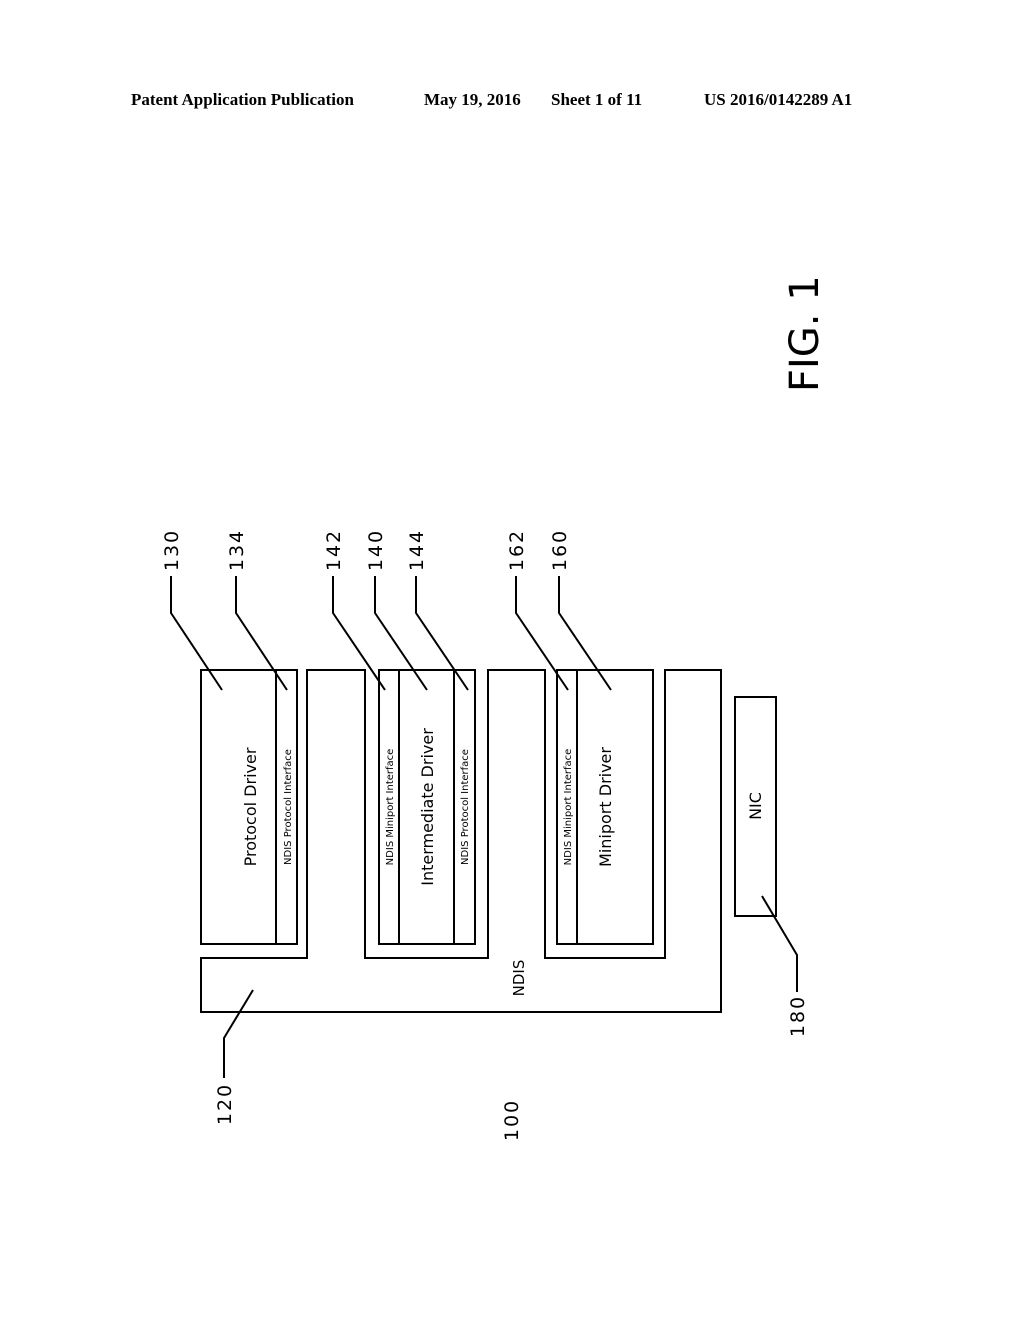 This screenshot has height=1320, width=1024. What do you see at coordinates (560, 550) in the screenshot?
I see `ref-160: 160` at bounding box center [560, 550].